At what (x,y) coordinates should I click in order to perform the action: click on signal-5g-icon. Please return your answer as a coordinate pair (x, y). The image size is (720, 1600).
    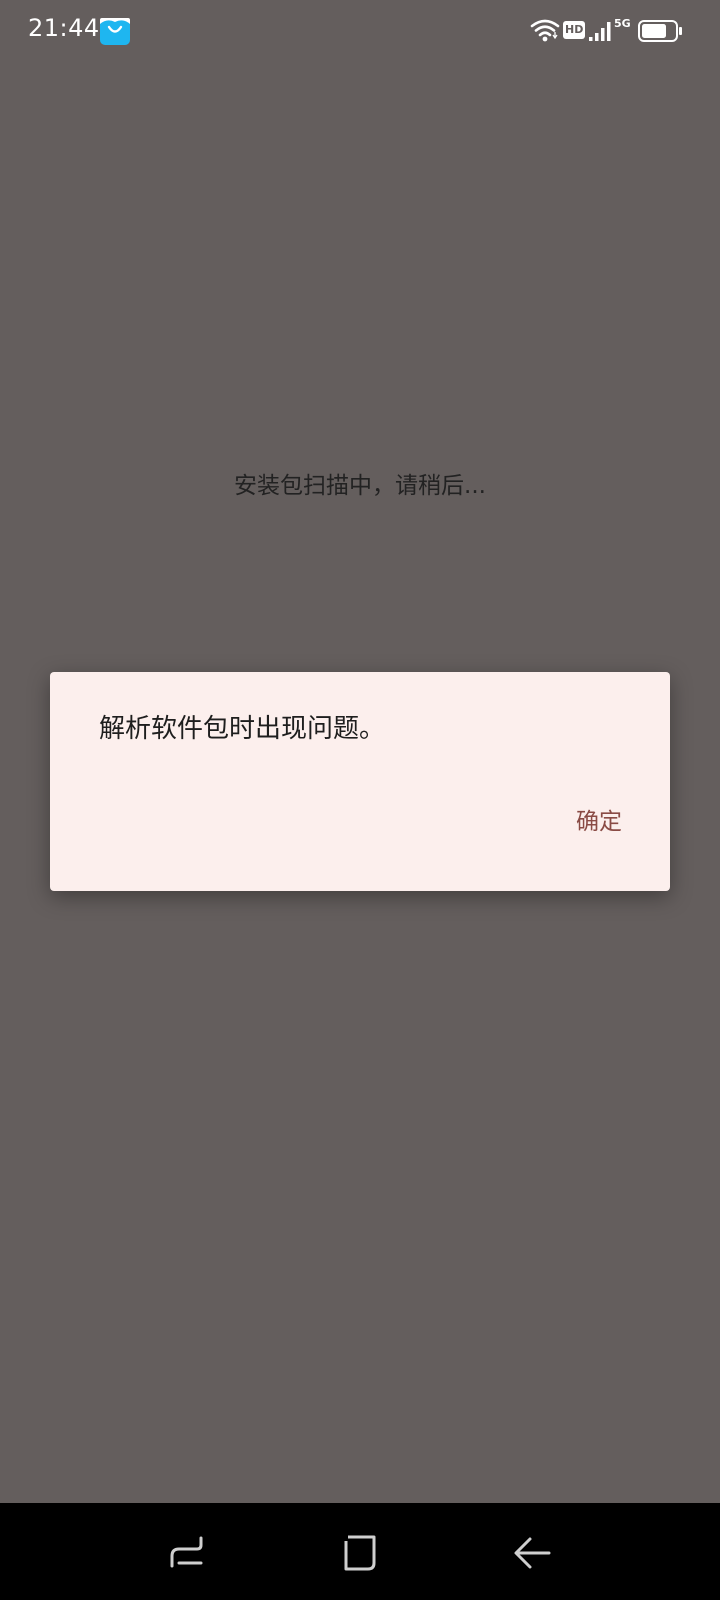
    Looking at the image, I should click on (600, 31).